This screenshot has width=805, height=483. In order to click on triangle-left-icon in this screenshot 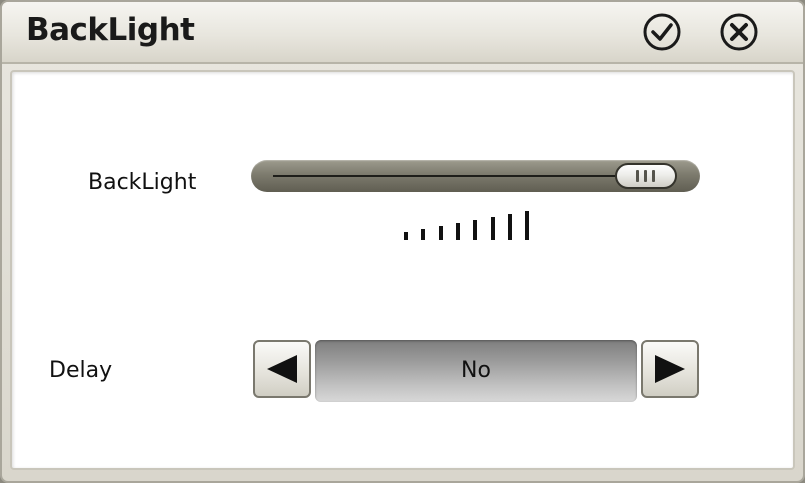, I will do `click(282, 369)`.